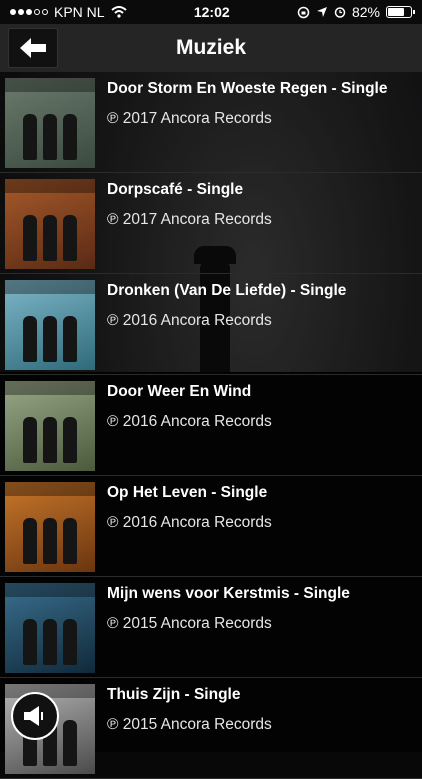 This screenshot has width=422, height=779. I want to click on album-title: Op Het Leven - Single, so click(187, 492).